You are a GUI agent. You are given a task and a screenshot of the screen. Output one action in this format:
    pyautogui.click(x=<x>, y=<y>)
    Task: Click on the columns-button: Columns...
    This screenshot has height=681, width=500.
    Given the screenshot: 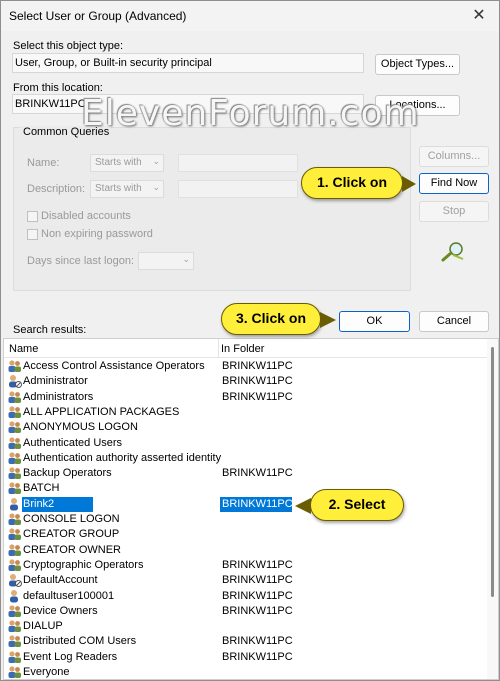 What is the action you would take?
    pyautogui.click(x=454, y=156)
    